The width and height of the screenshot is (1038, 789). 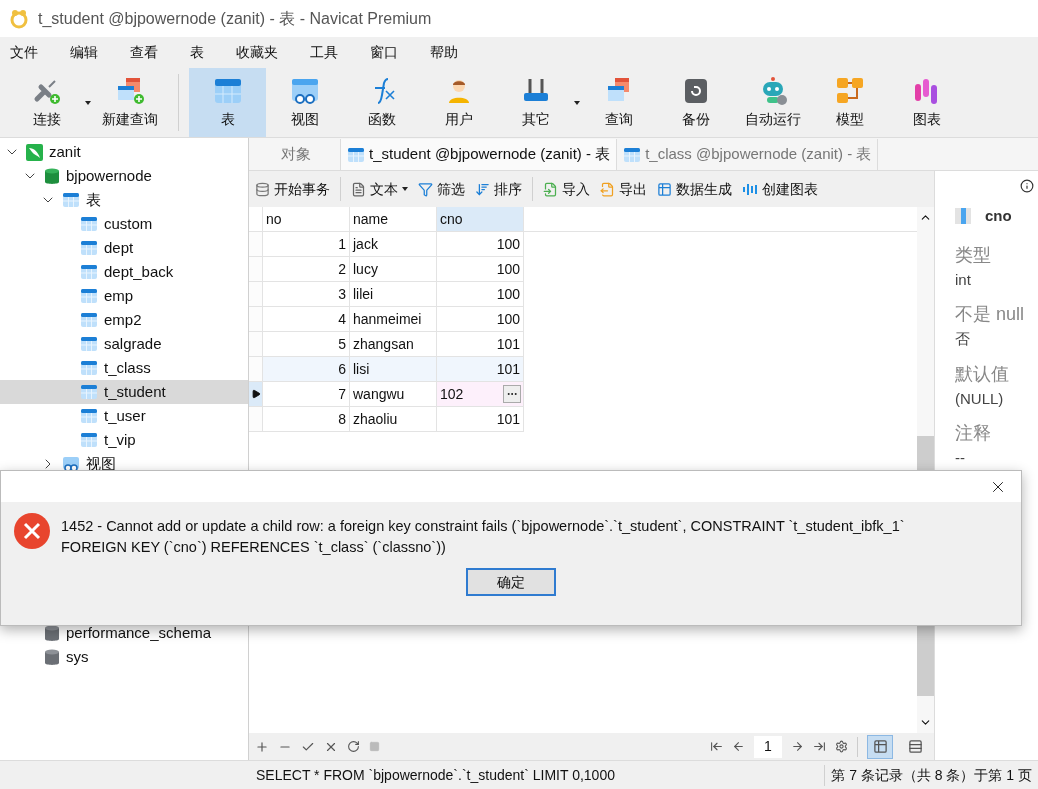 I want to click on toolbar-button: 筛选, so click(x=441, y=189).